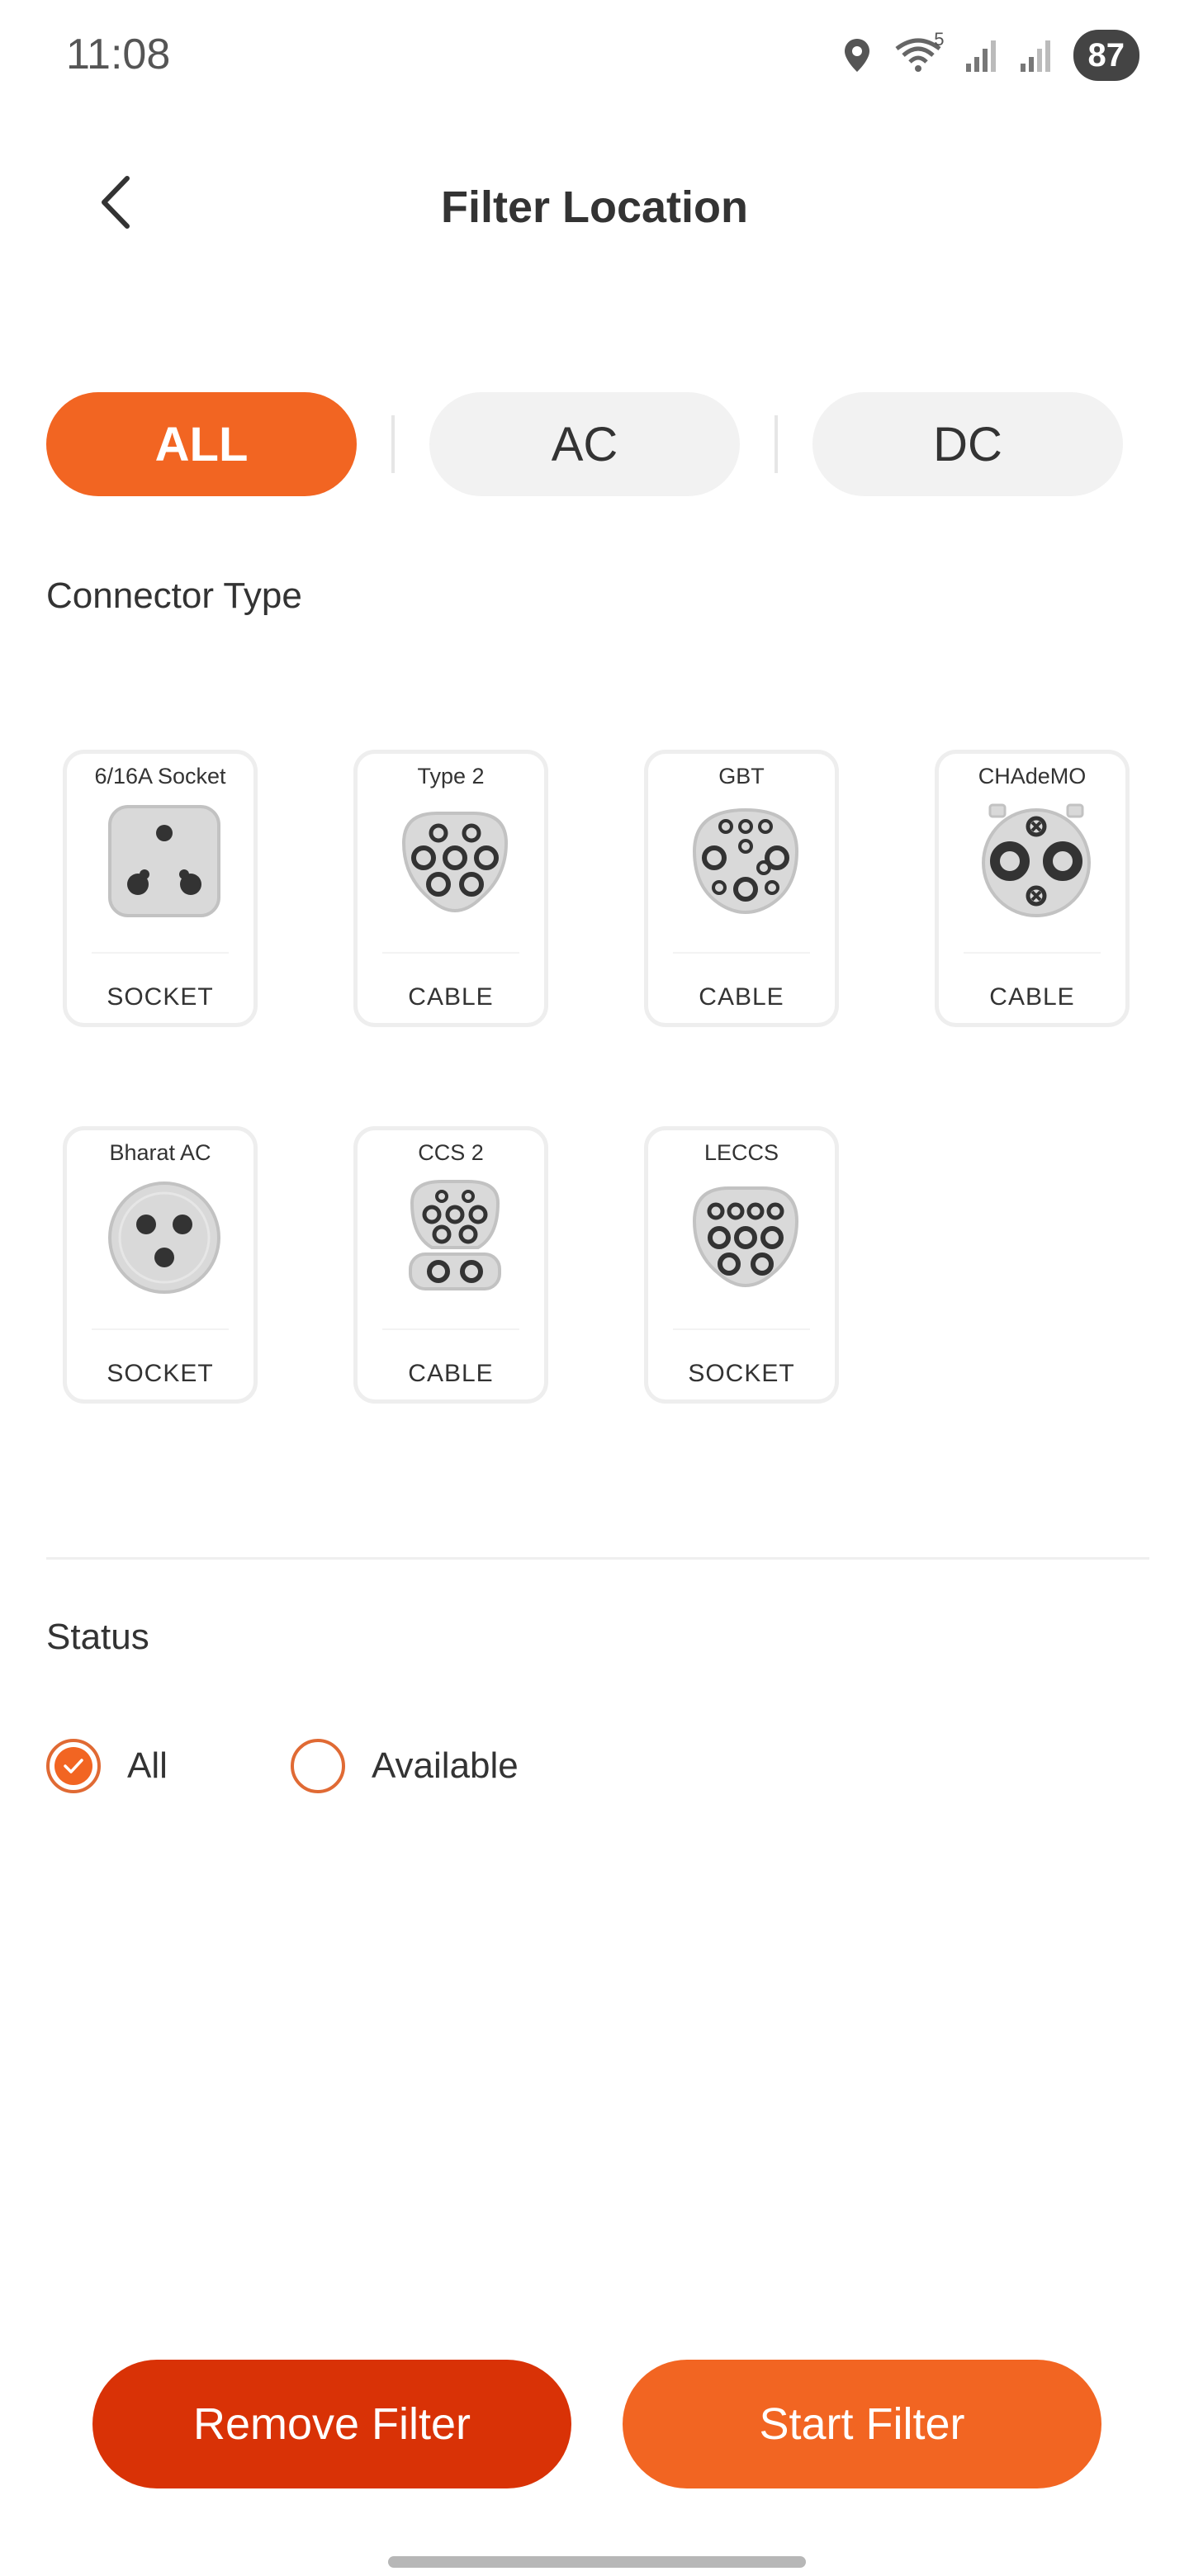 This screenshot has width=1189, height=2576. I want to click on connector-name: GBT, so click(741, 776).